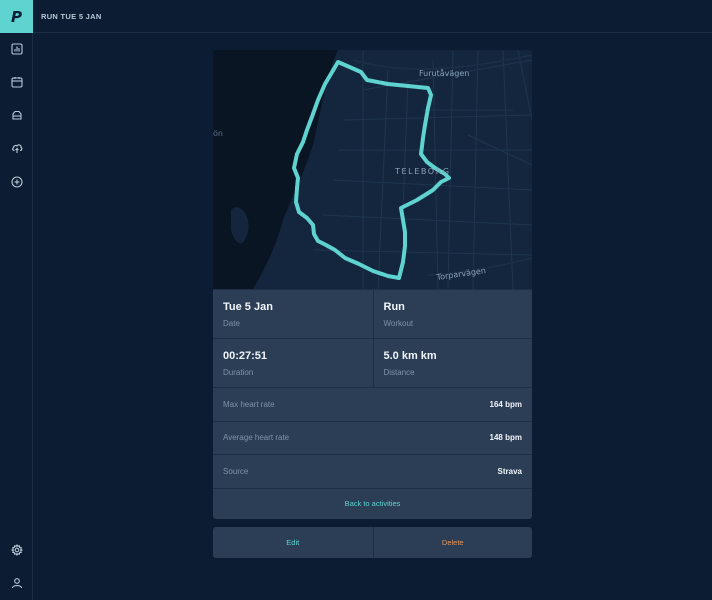 The width and height of the screenshot is (712, 600). I want to click on user-icon, so click(16, 583).